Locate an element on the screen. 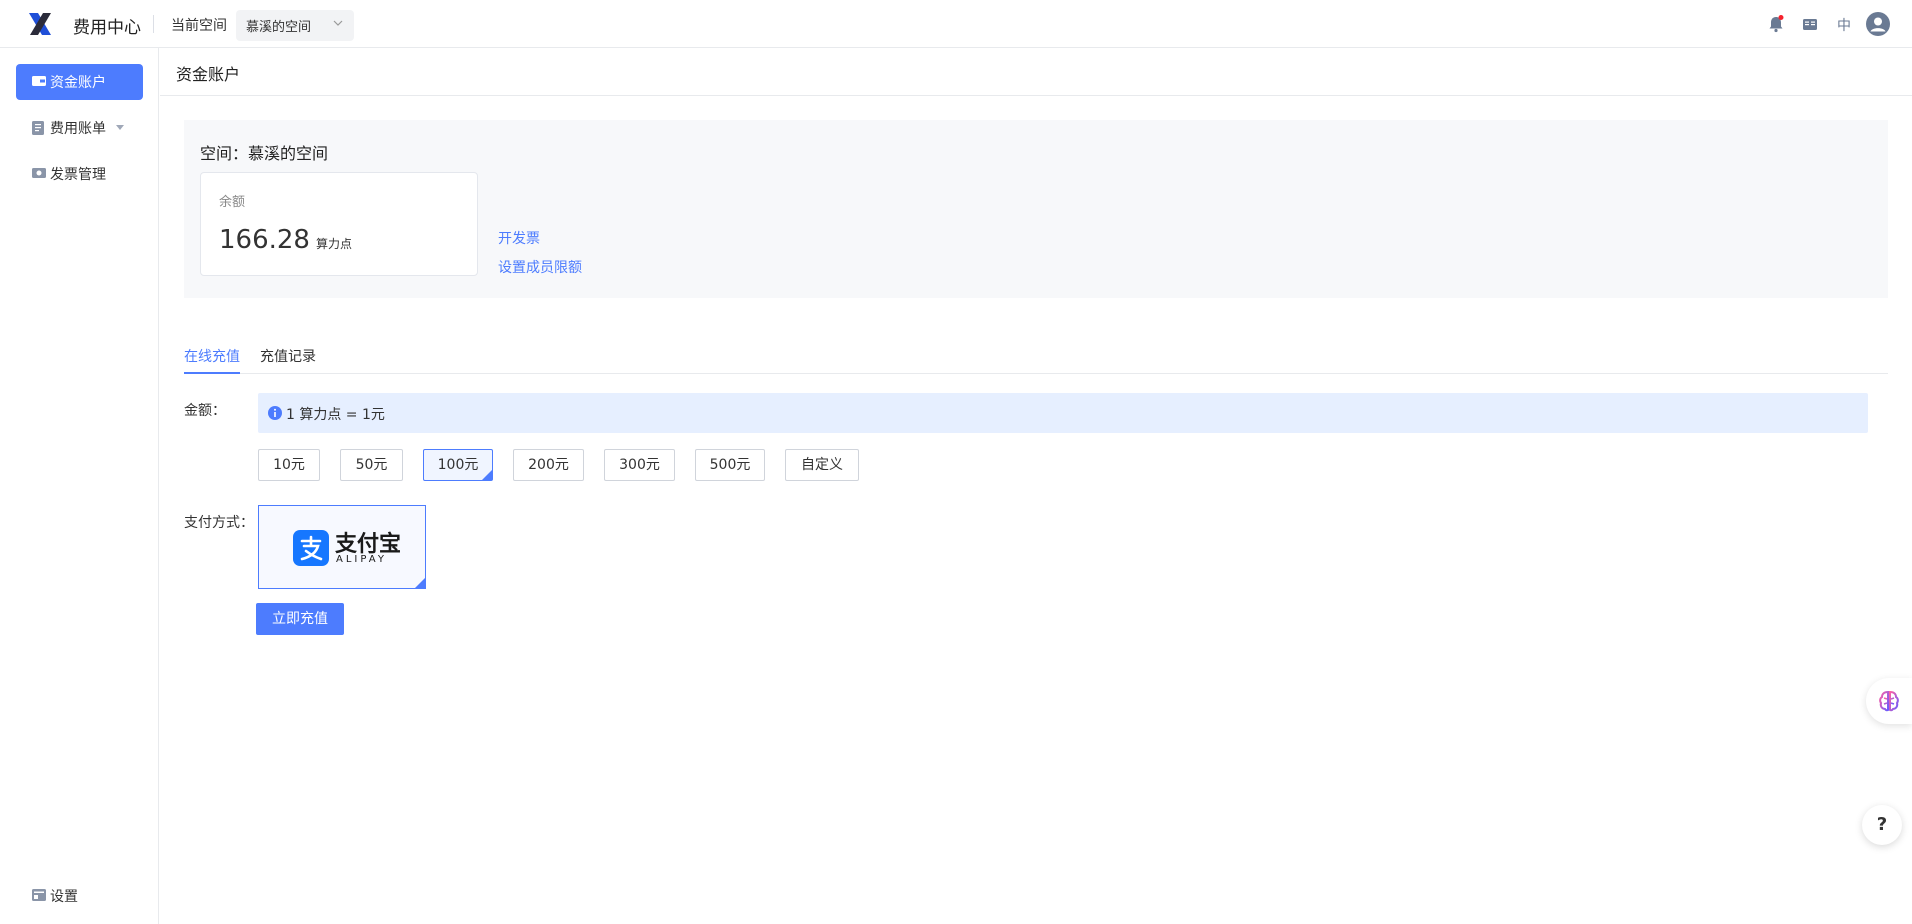 The width and height of the screenshot is (1912, 924). tab-online-recharge: 在线充值 is located at coordinates (212, 360).